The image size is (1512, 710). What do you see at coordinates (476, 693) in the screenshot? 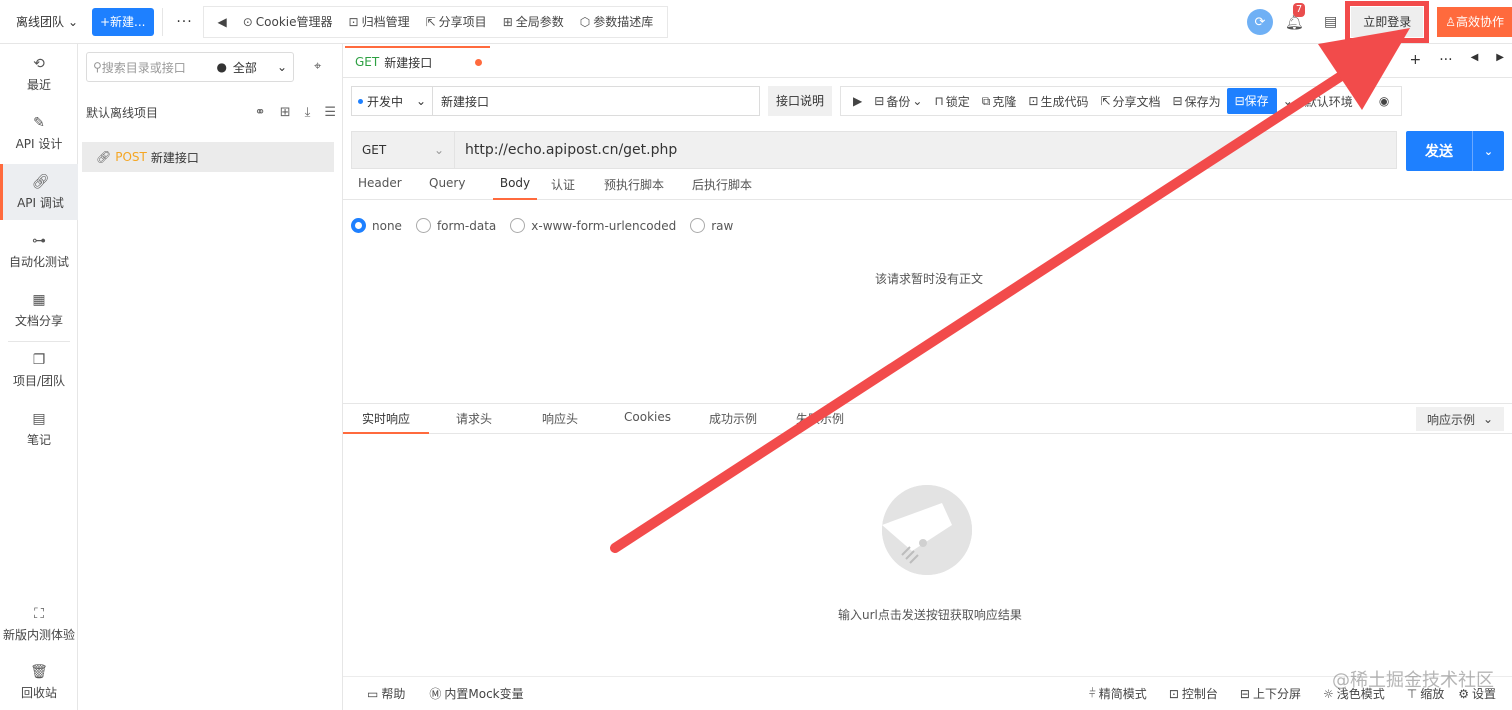
I see `mock-vars-button: Ⓜ 内置Mock变量` at bounding box center [476, 693].